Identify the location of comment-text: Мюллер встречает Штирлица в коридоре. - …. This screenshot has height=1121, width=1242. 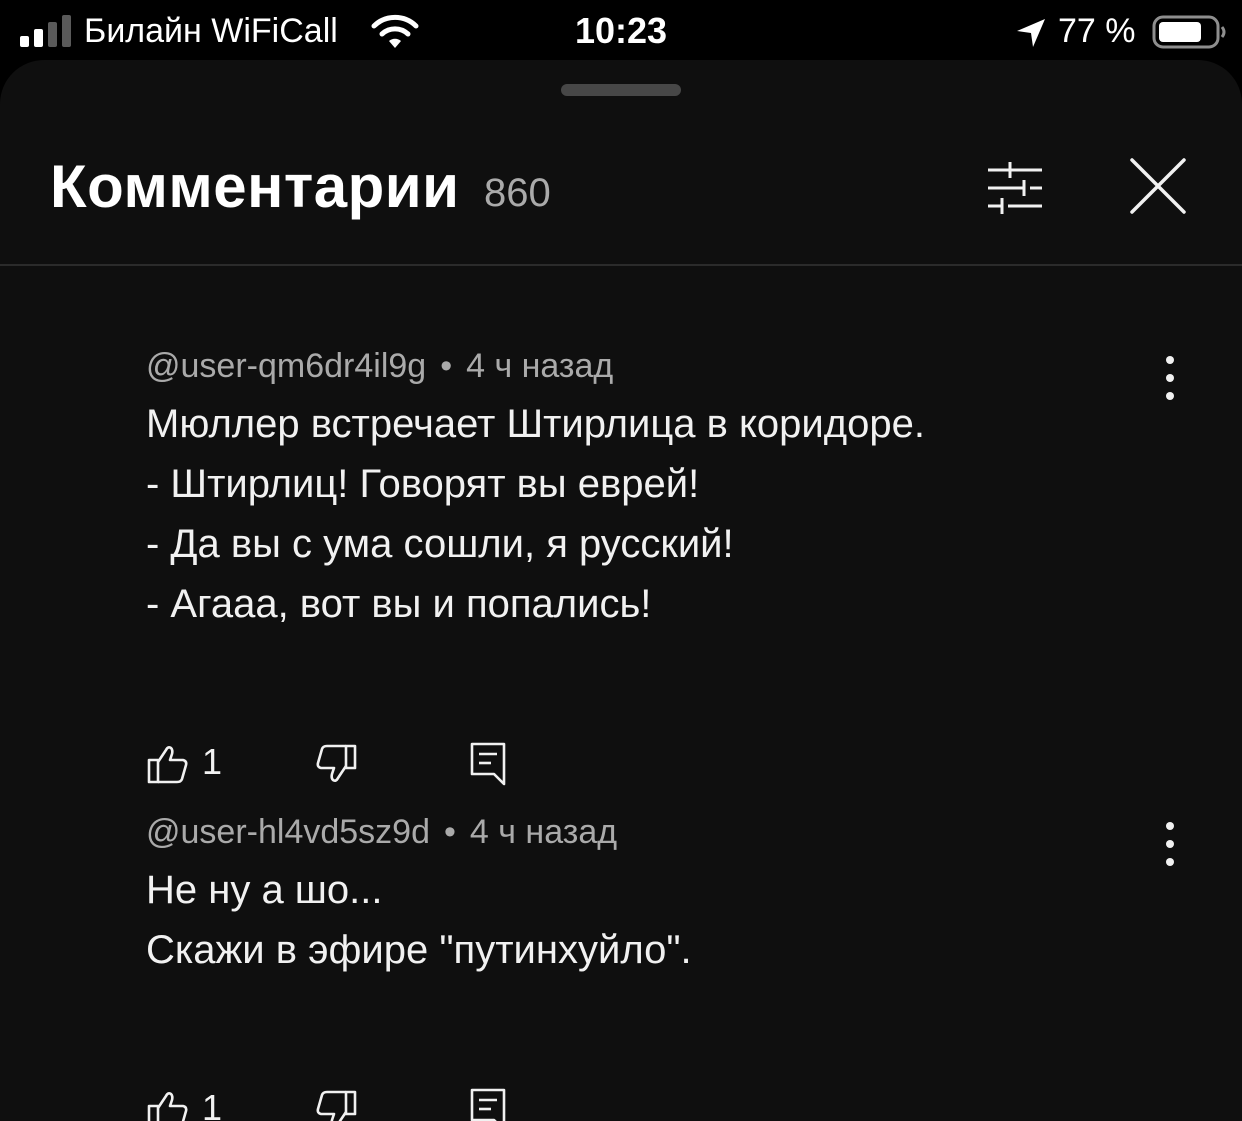
(535, 514).